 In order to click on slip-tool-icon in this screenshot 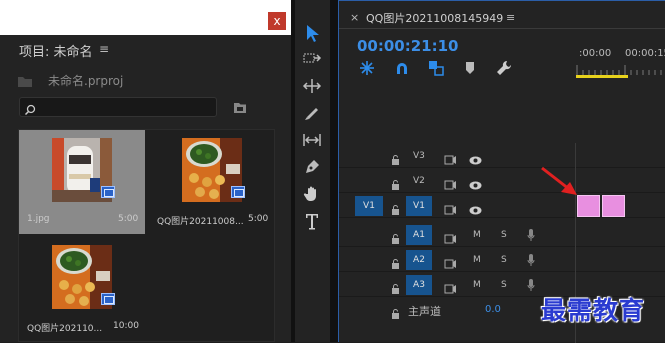, I will do `click(312, 140)`.